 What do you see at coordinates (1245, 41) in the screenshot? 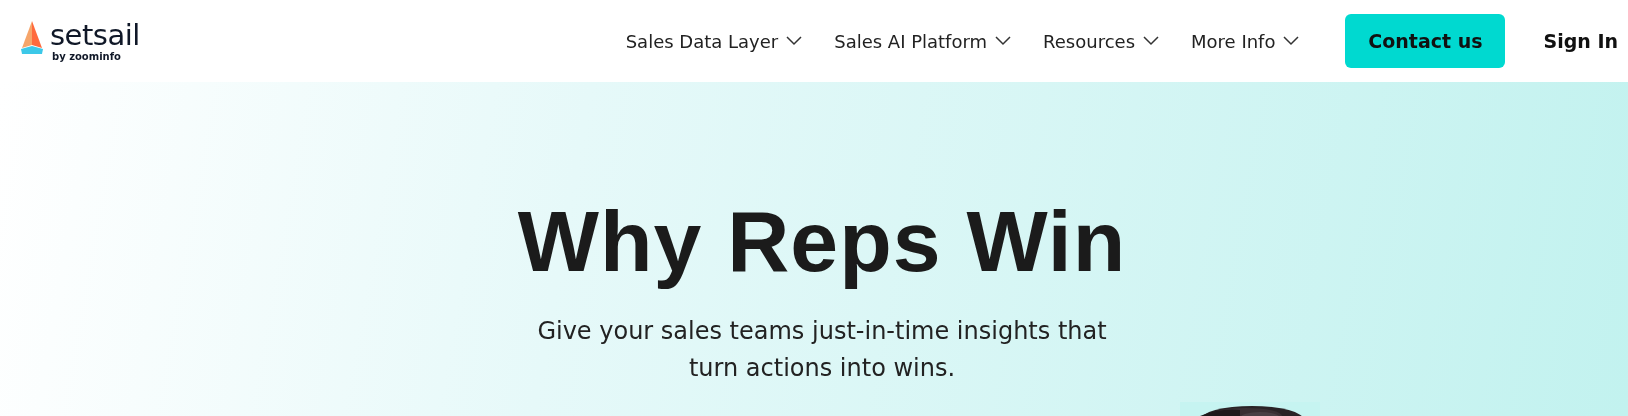
I see `nav-menu-item: More Info` at bounding box center [1245, 41].